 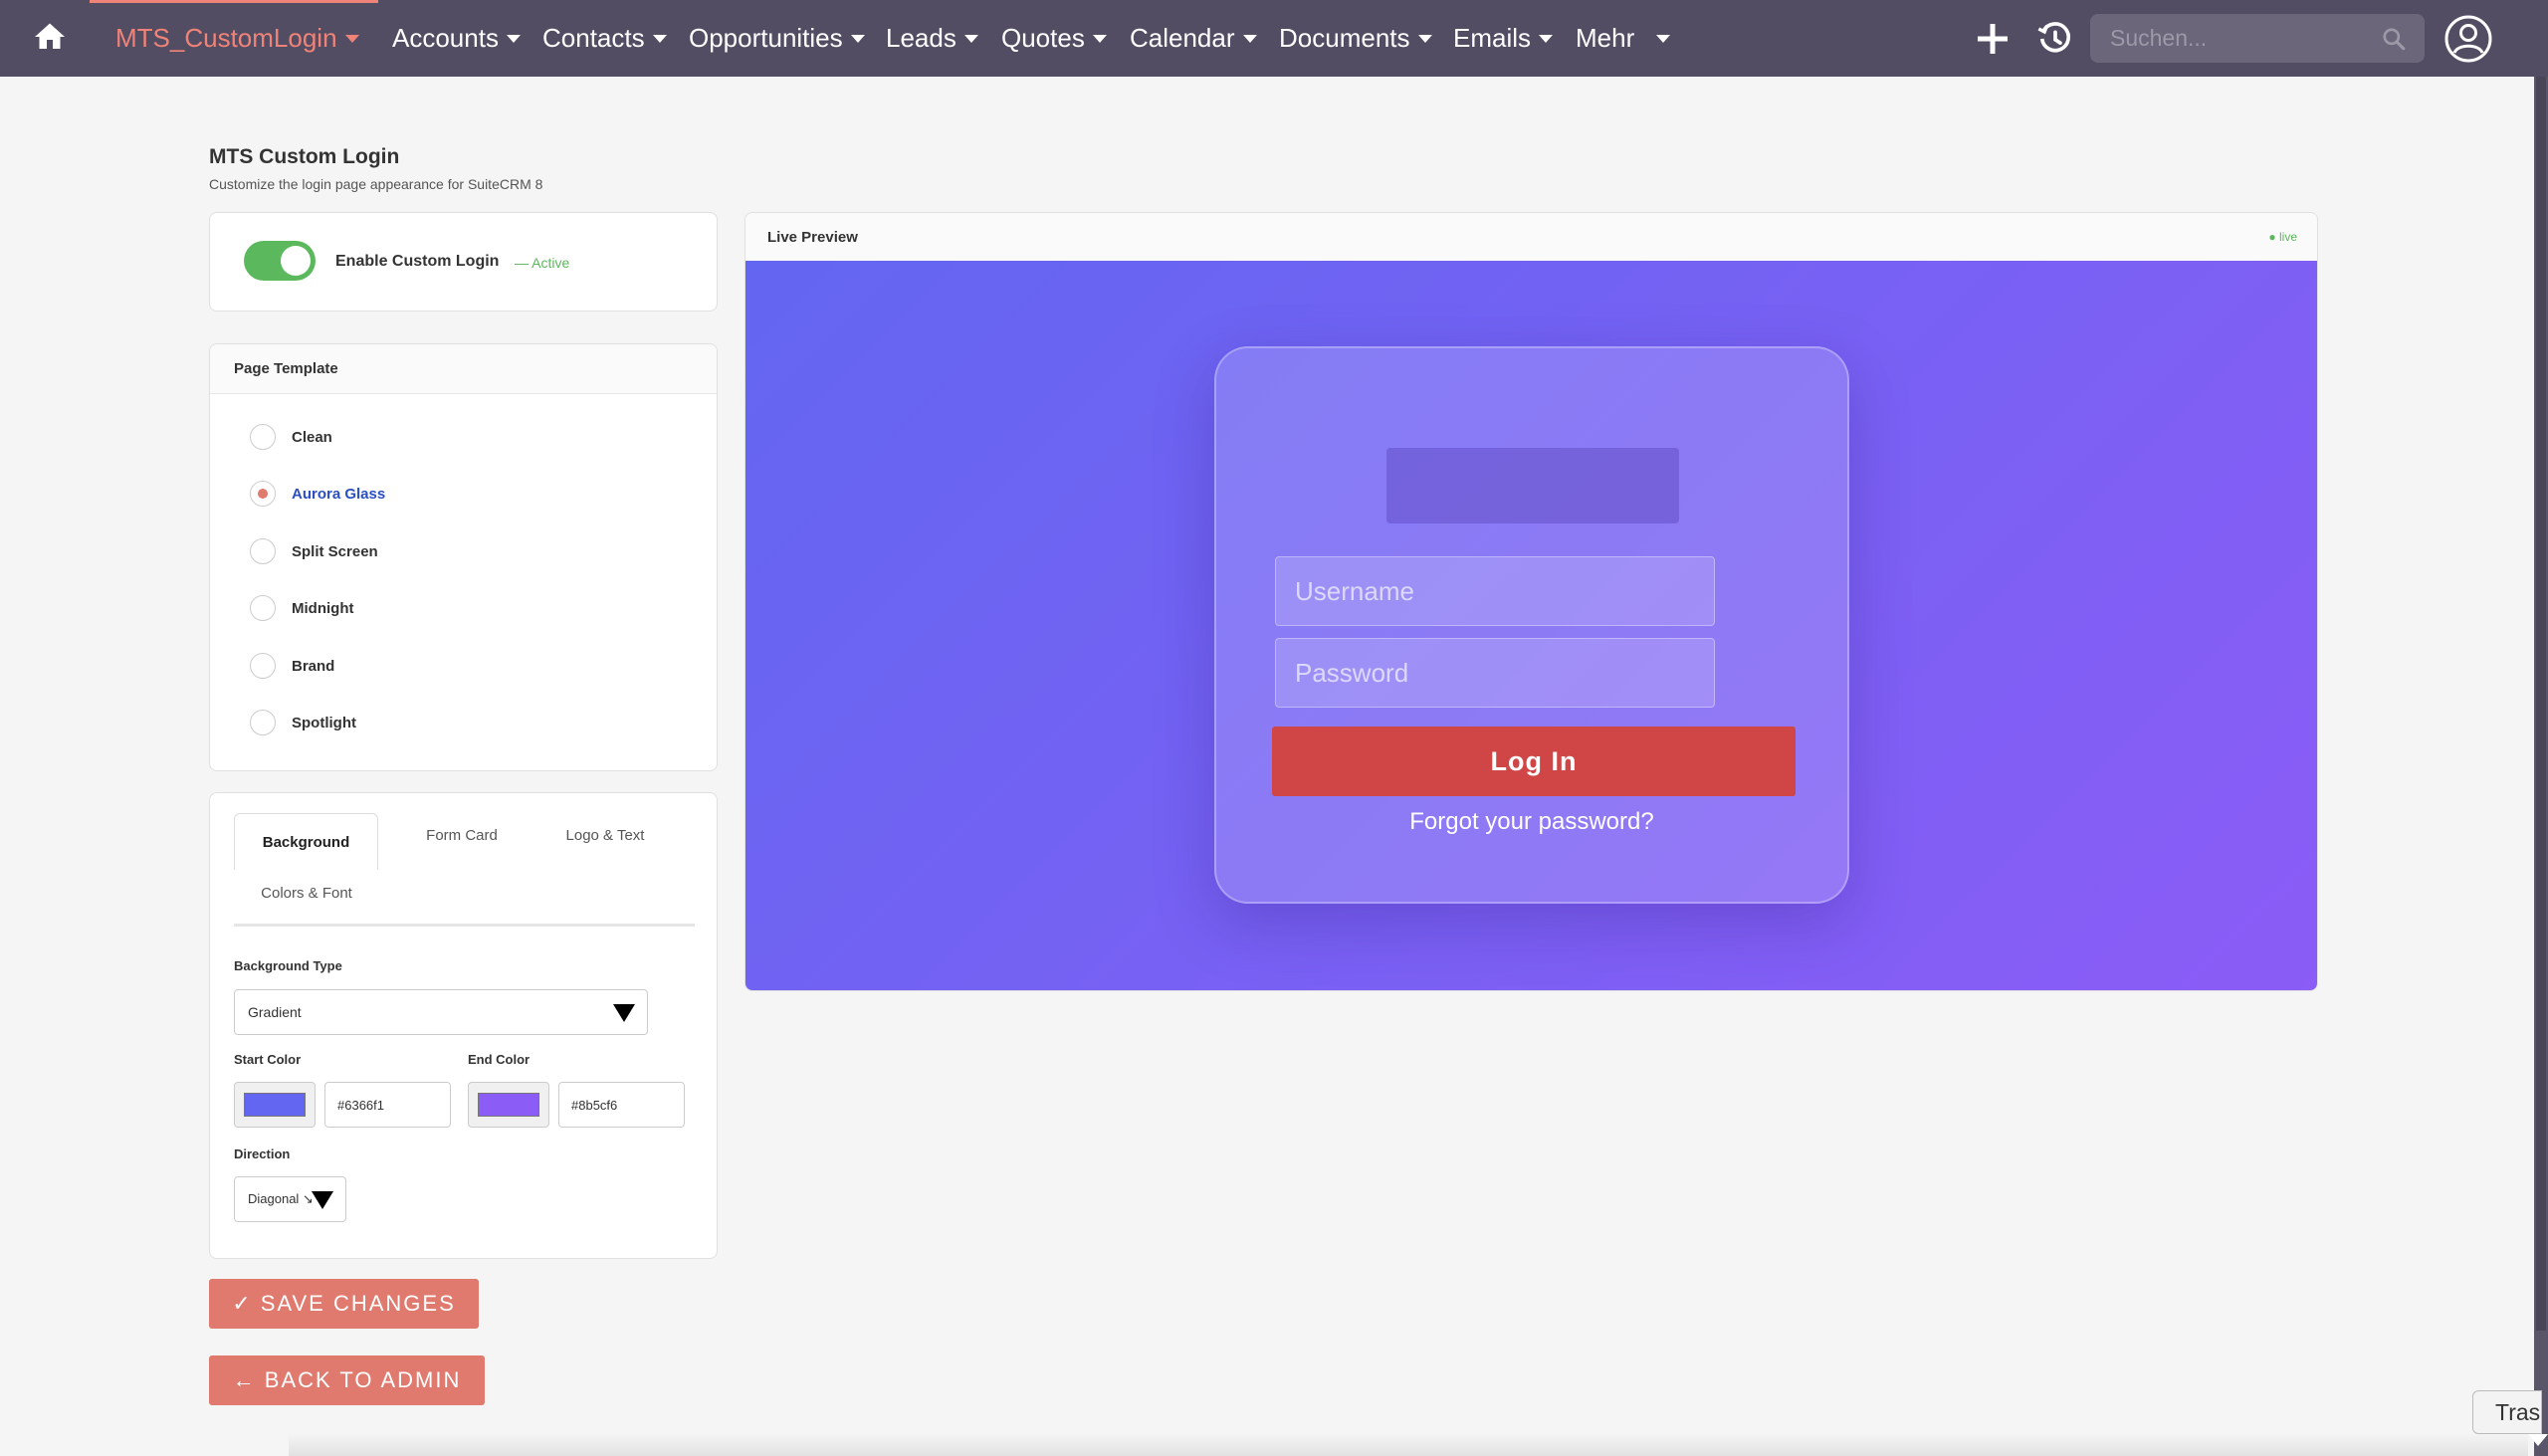 I want to click on search-input, so click(x=2239, y=38).